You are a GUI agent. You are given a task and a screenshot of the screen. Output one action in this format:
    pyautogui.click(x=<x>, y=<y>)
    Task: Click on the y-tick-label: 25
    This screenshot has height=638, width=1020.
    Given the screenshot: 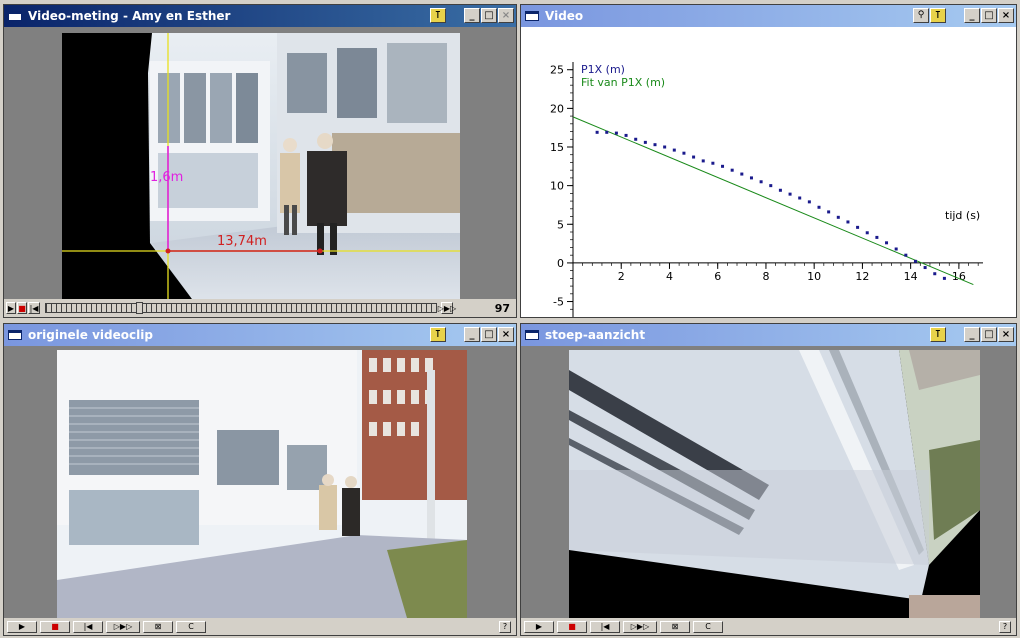 What is the action you would take?
    pyautogui.click(x=557, y=70)
    